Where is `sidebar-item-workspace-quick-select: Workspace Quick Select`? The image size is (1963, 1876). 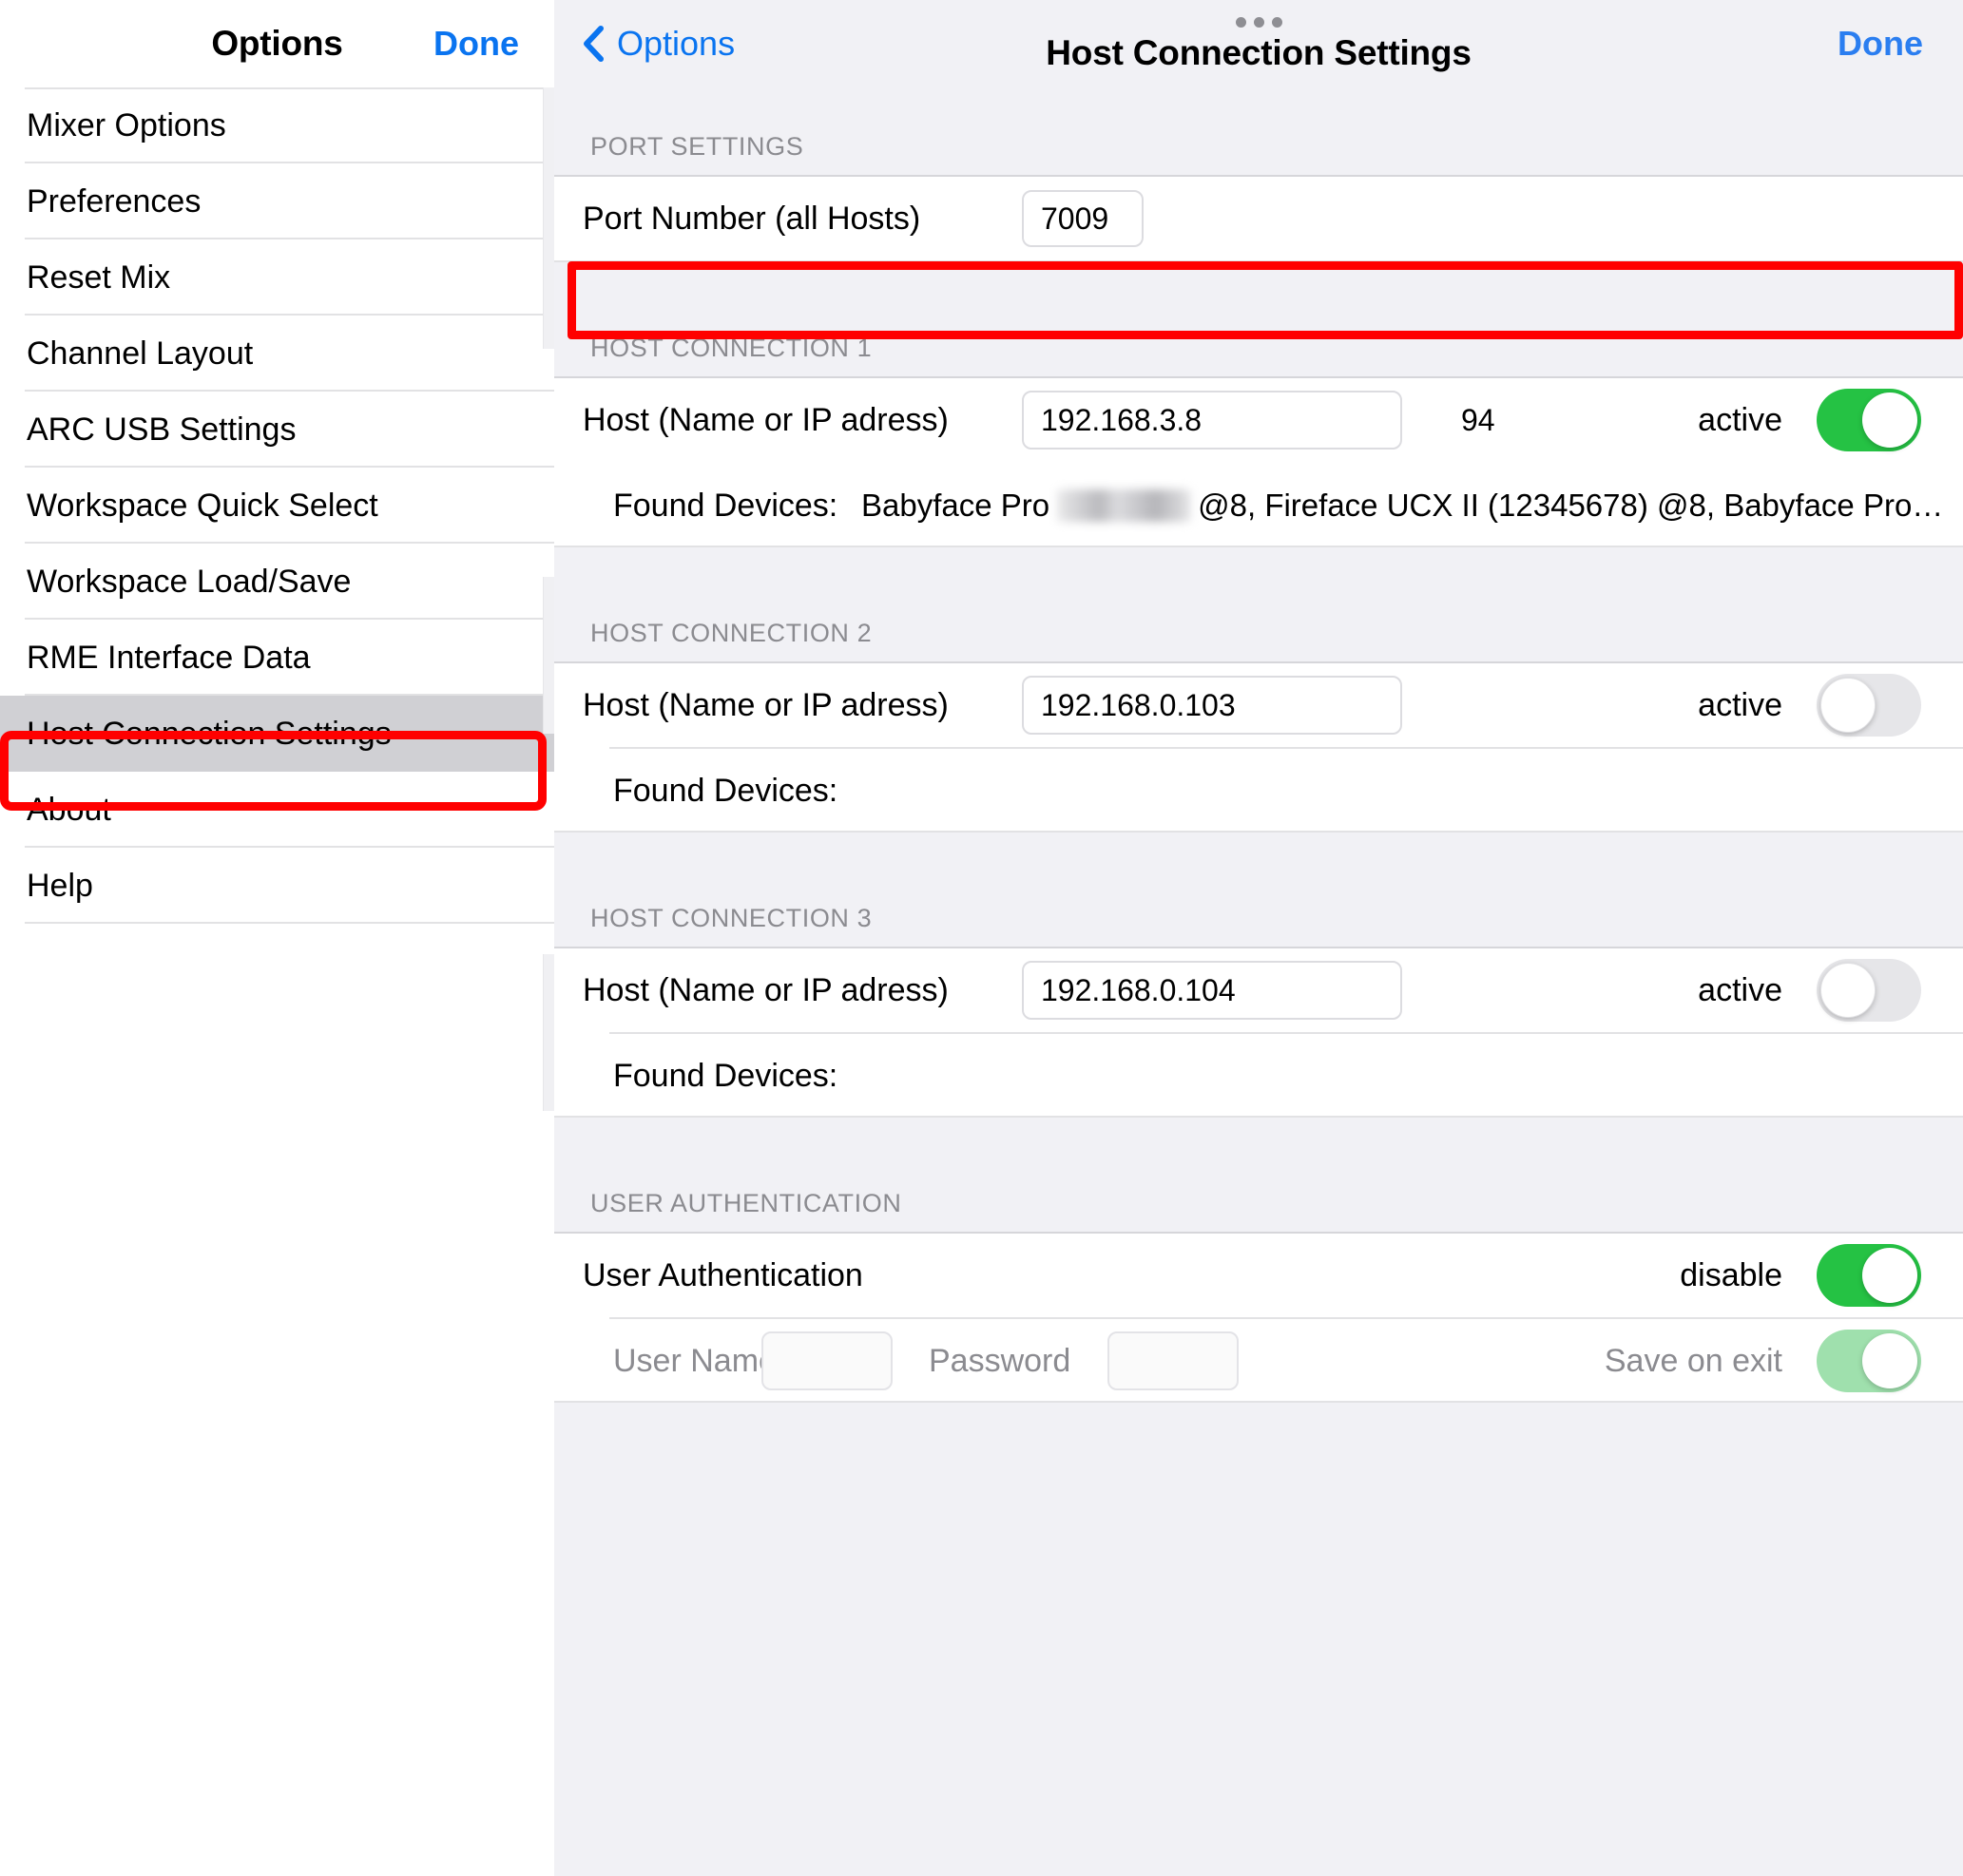 sidebar-item-workspace-quick-select: Workspace Quick Select is located at coordinates (277, 506).